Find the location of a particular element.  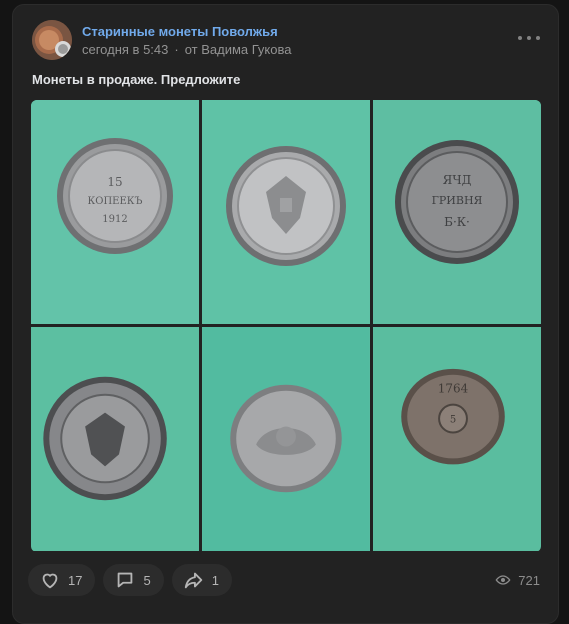

post-text: Монеты в продаже. Предложите is located at coordinates (136, 79).